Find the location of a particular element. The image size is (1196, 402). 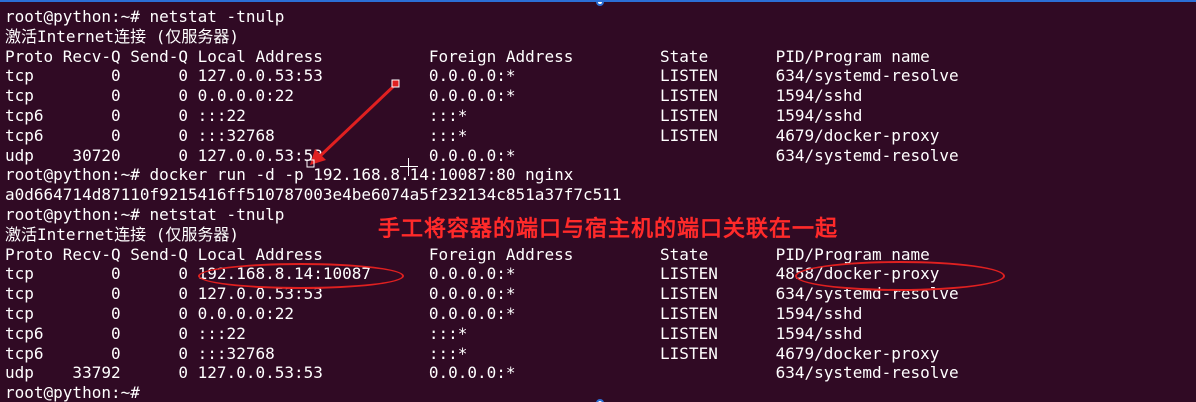

annotation-note: 手工将容器的端口与宿主机的端口关联在一起 is located at coordinates (608, 229).